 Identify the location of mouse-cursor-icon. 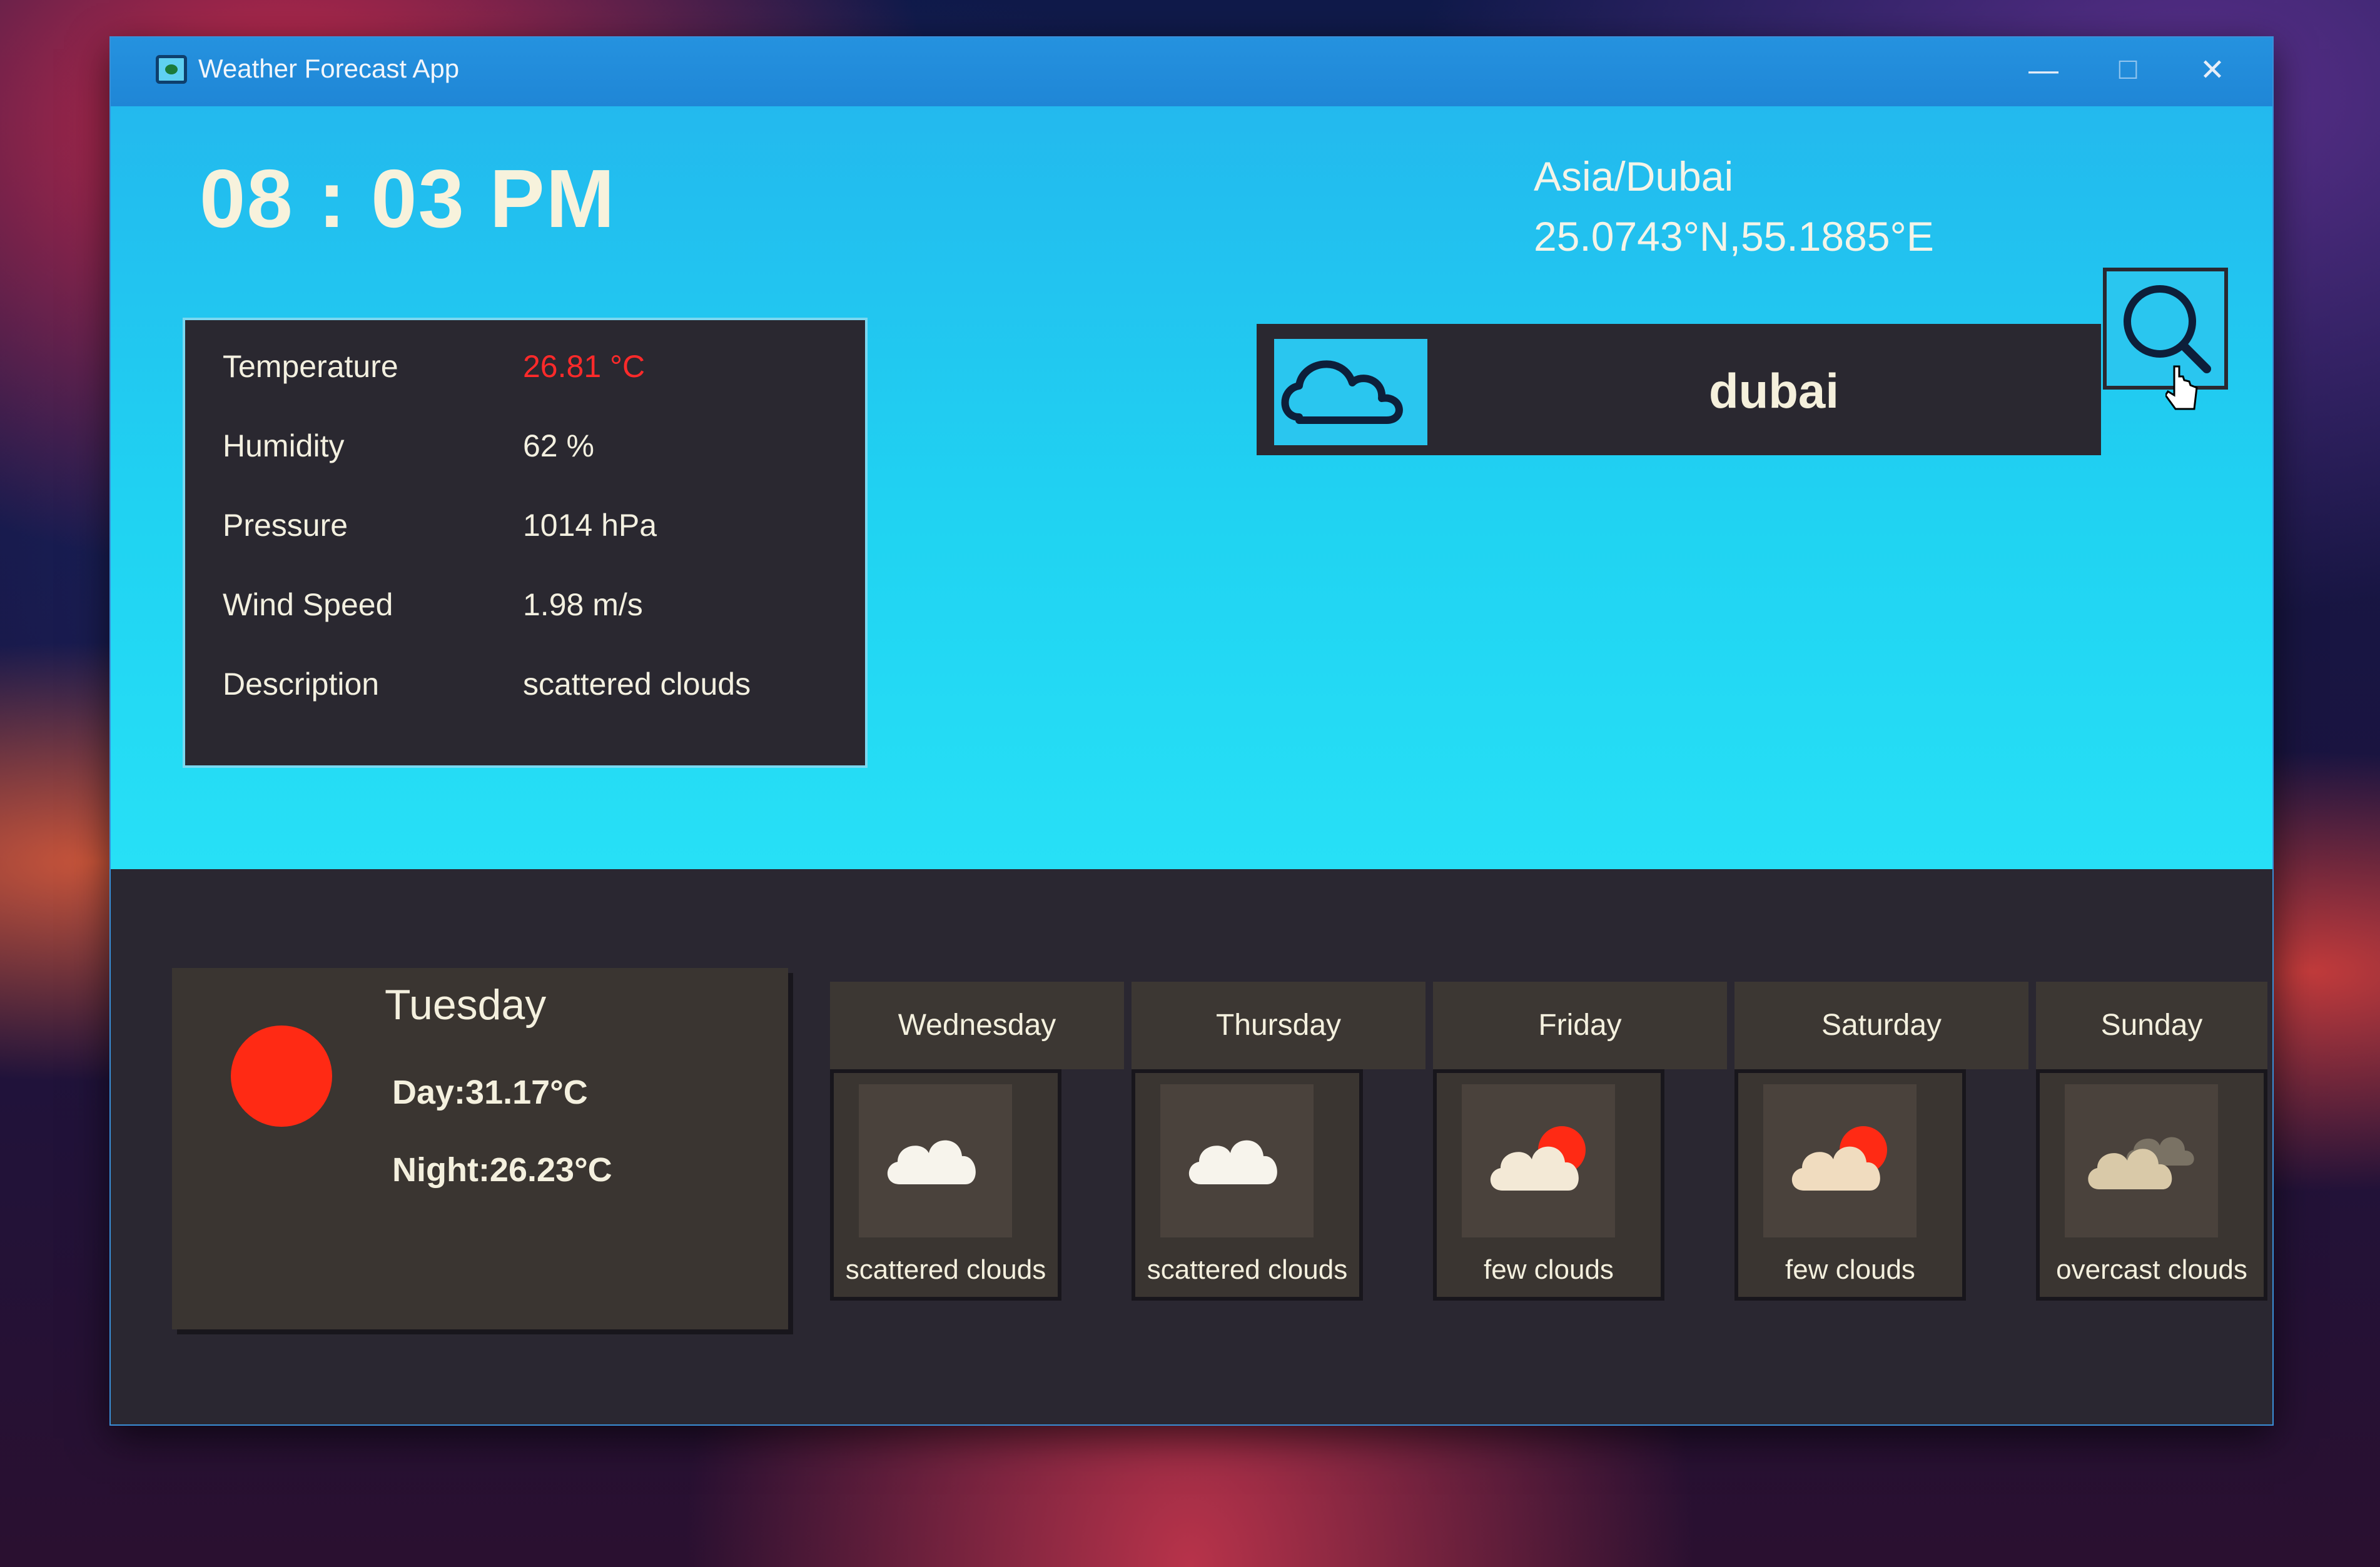
(2181, 387).